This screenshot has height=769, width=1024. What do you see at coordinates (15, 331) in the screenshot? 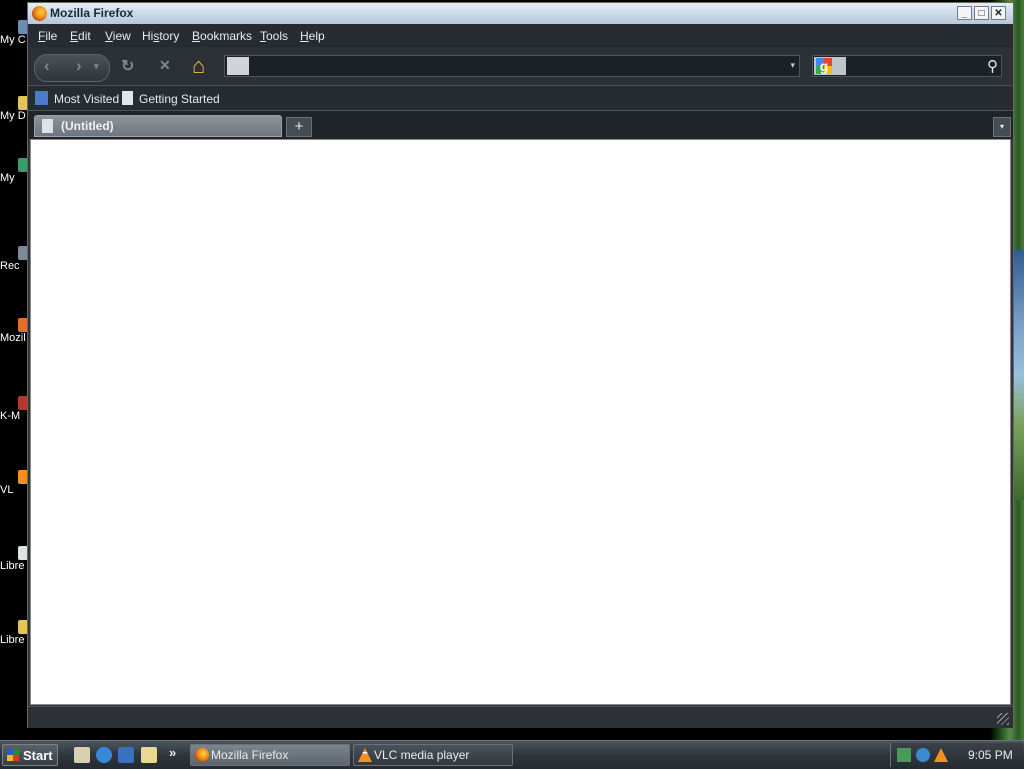
I see `desktop-icon-mozilla-firefox: Mozil` at bounding box center [15, 331].